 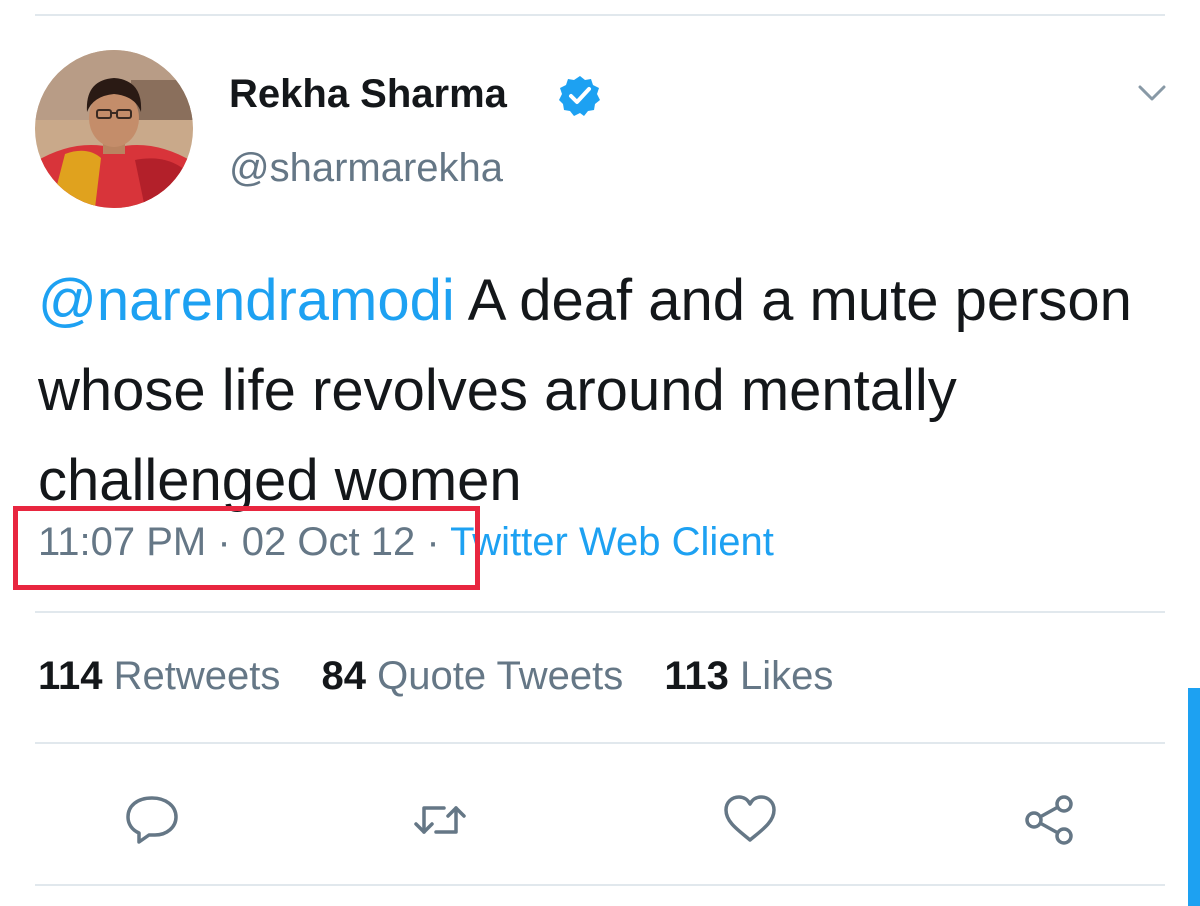 What do you see at coordinates (70, 676) in the screenshot?
I see `retweets-count: 114` at bounding box center [70, 676].